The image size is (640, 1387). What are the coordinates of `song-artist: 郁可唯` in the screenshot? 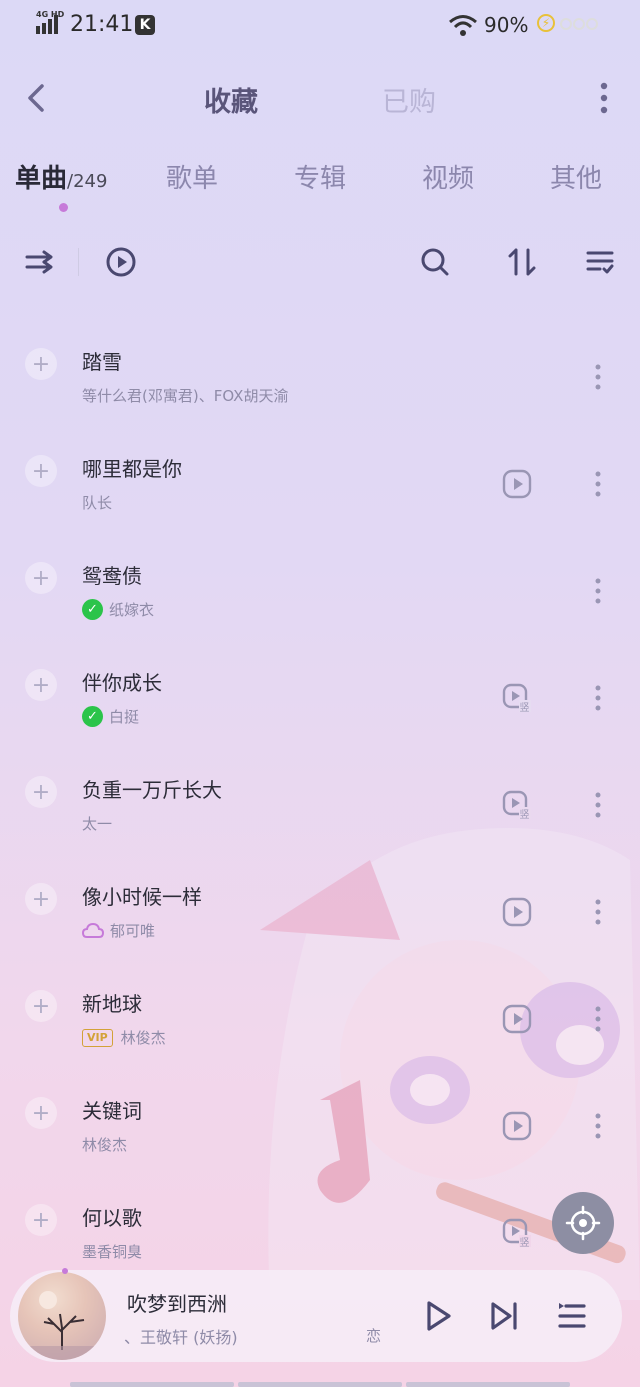 It's located at (118, 930).